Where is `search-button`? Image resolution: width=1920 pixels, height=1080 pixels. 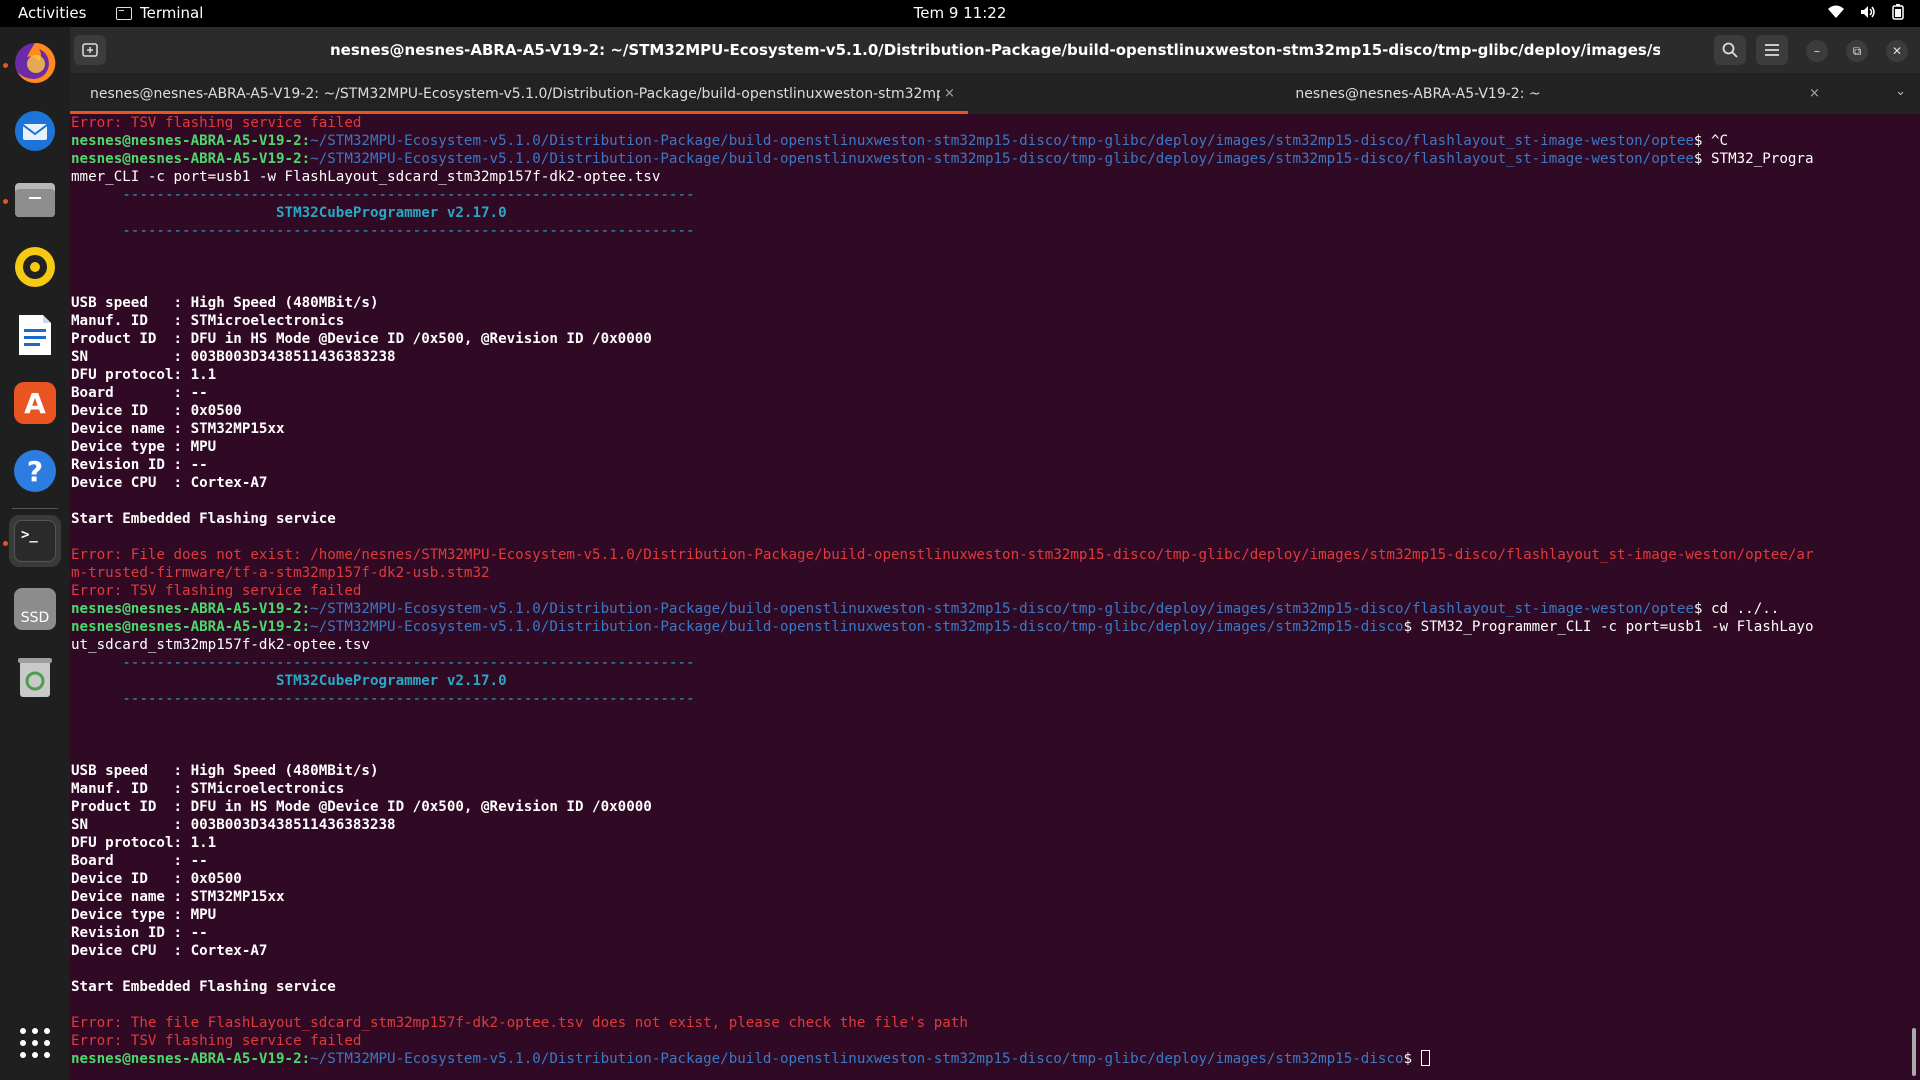 search-button is located at coordinates (1730, 50).